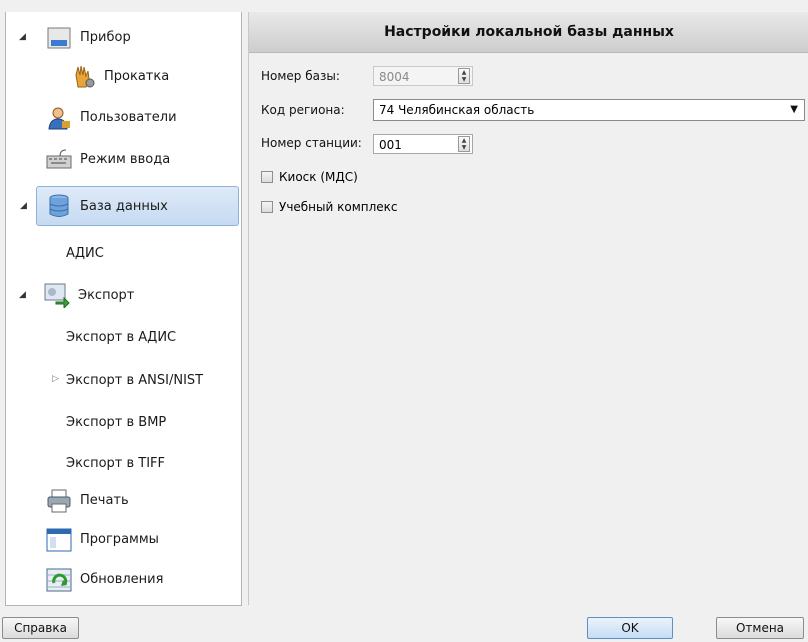  I want to click on tree-item-export-bmp: Экспорт в BMP, so click(121, 423).